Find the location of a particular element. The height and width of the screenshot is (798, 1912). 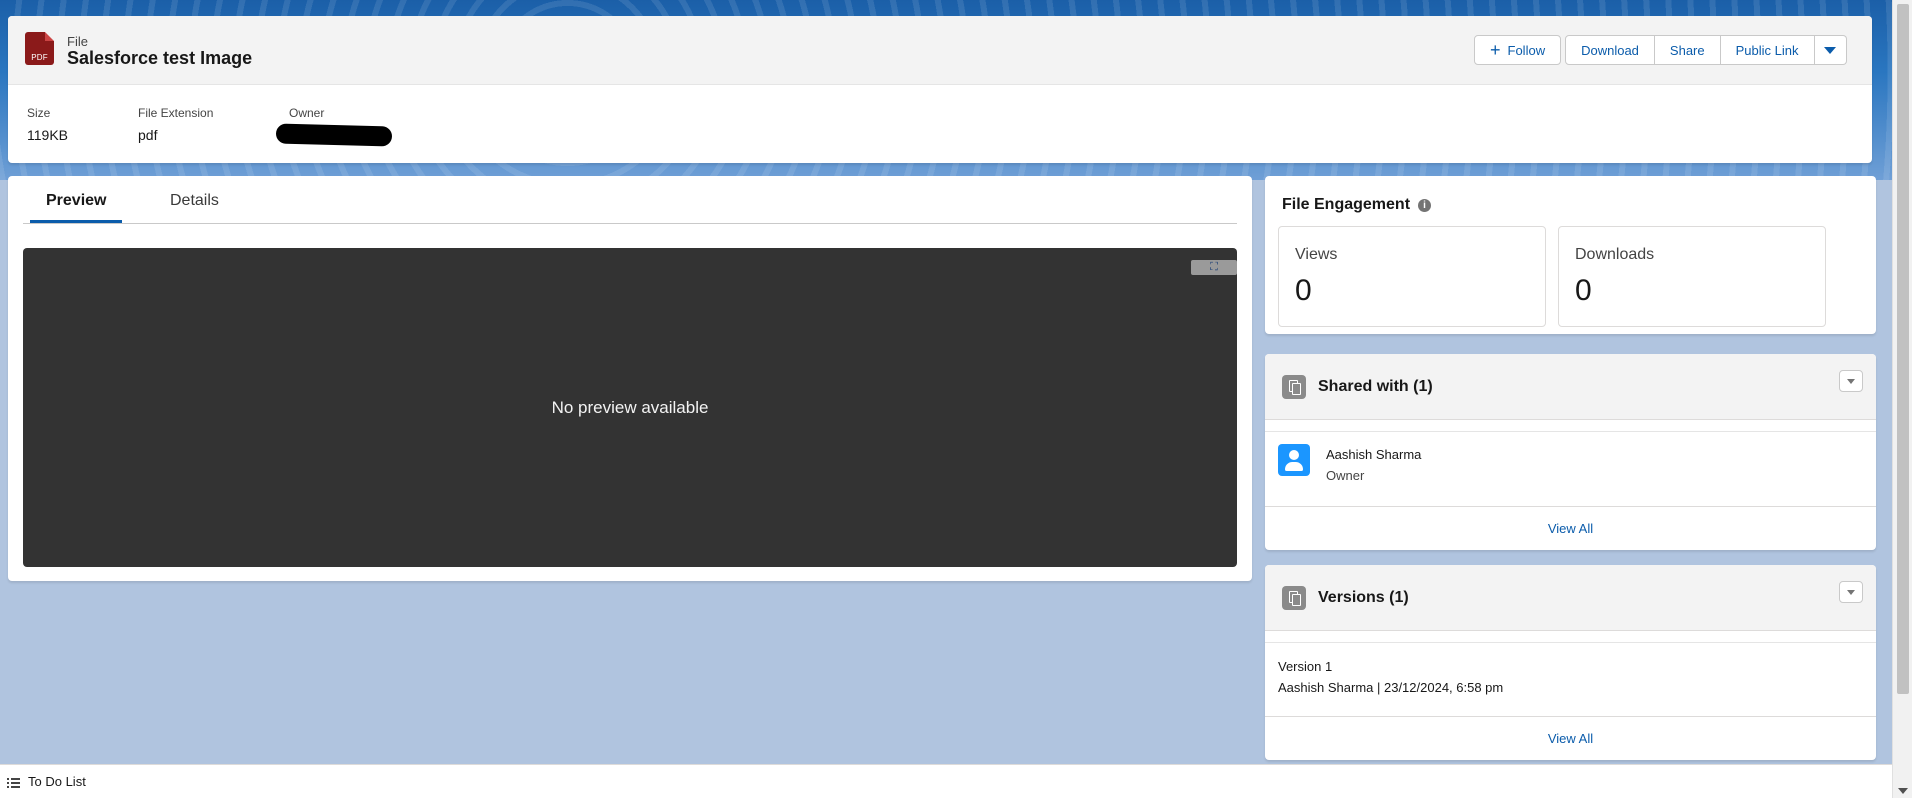

versions-header: Versions (1) is located at coordinates (1570, 598).